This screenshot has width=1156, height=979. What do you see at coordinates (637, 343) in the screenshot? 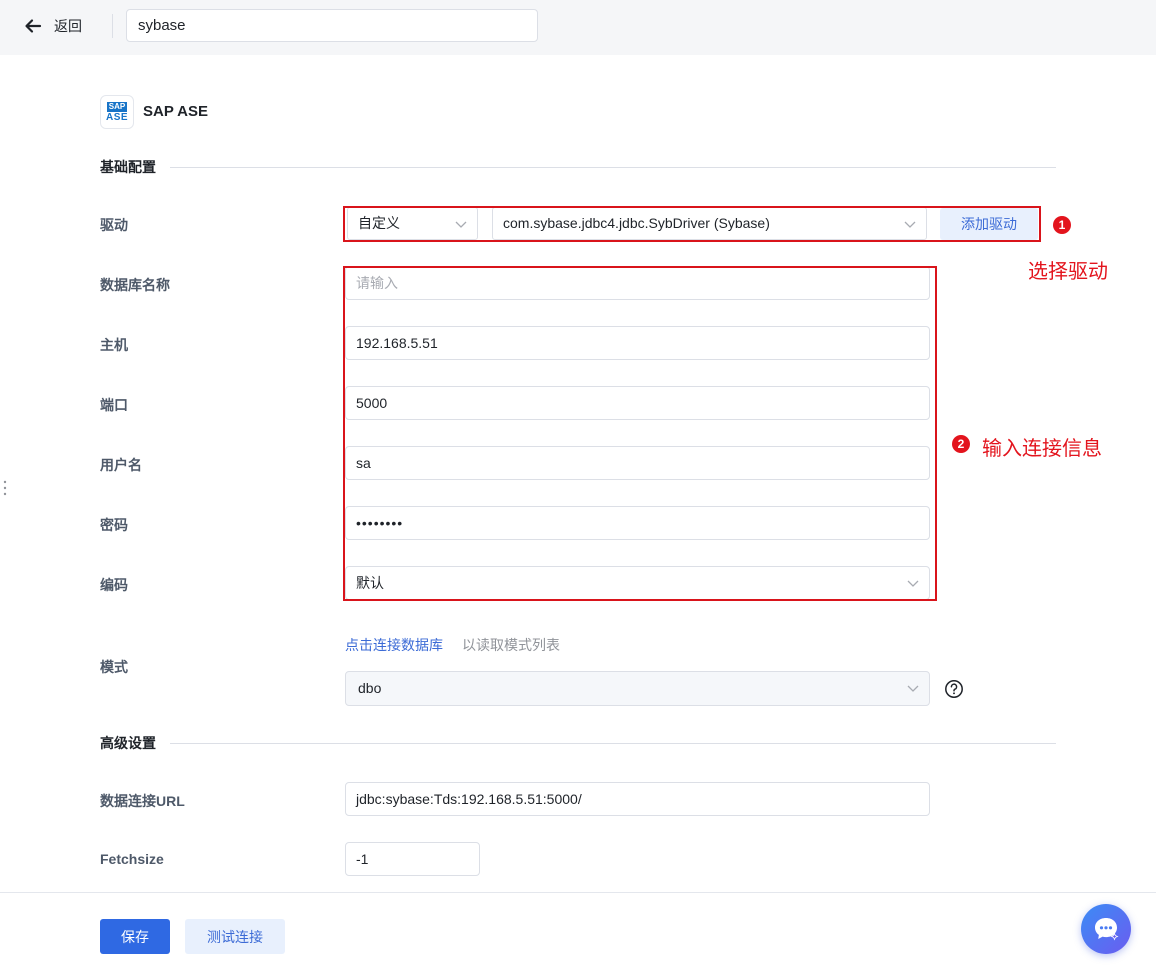
I see `host-input: 192.168.5.51` at bounding box center [637, 343].